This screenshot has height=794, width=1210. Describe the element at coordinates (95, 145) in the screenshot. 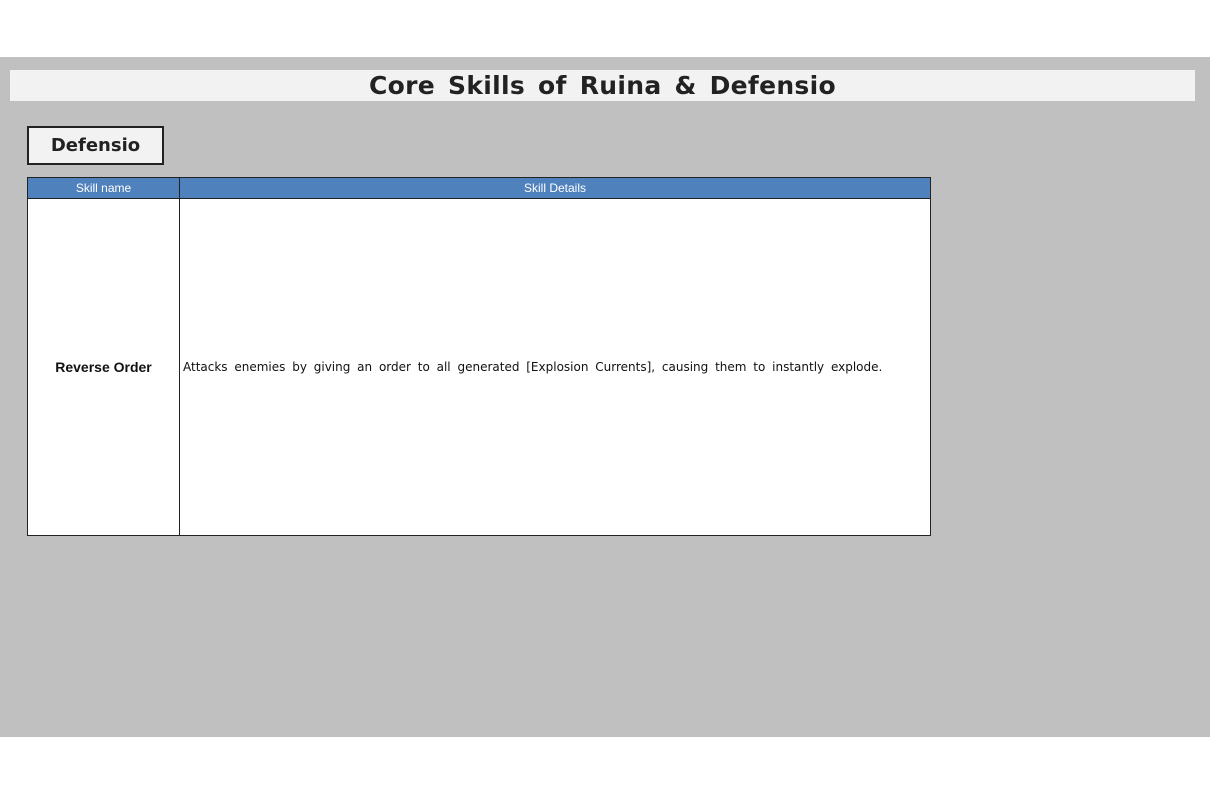

I see `section-label-defensio: Defensio` at that location.